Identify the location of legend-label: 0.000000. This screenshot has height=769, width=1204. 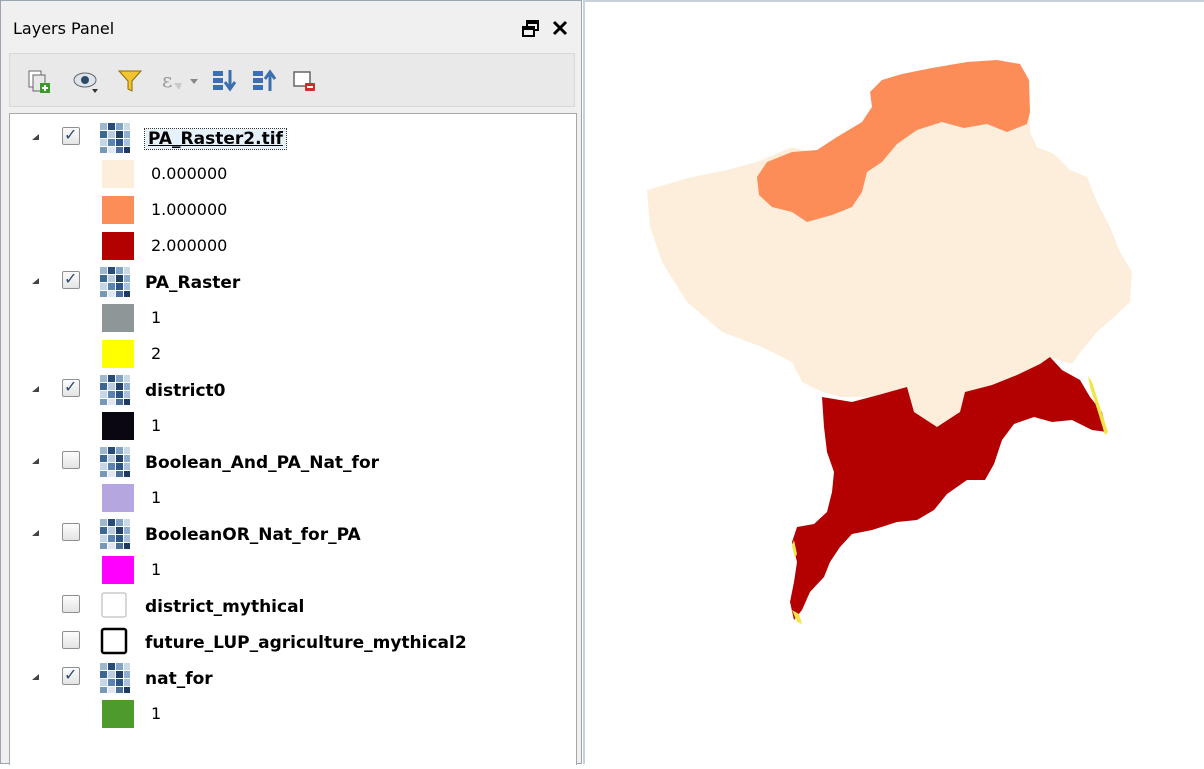
(189, 173).